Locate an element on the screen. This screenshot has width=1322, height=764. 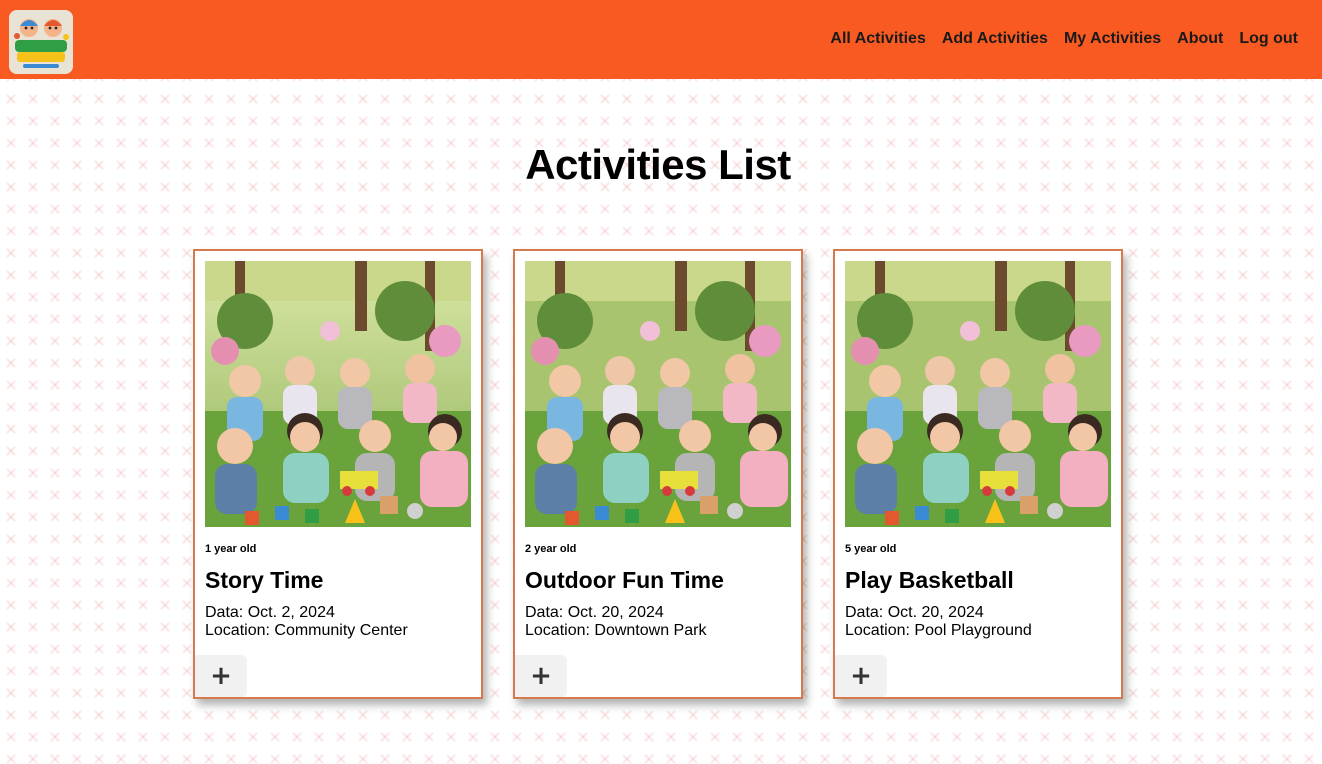
age-label: 2 year old is located at coordinates (551, 549).